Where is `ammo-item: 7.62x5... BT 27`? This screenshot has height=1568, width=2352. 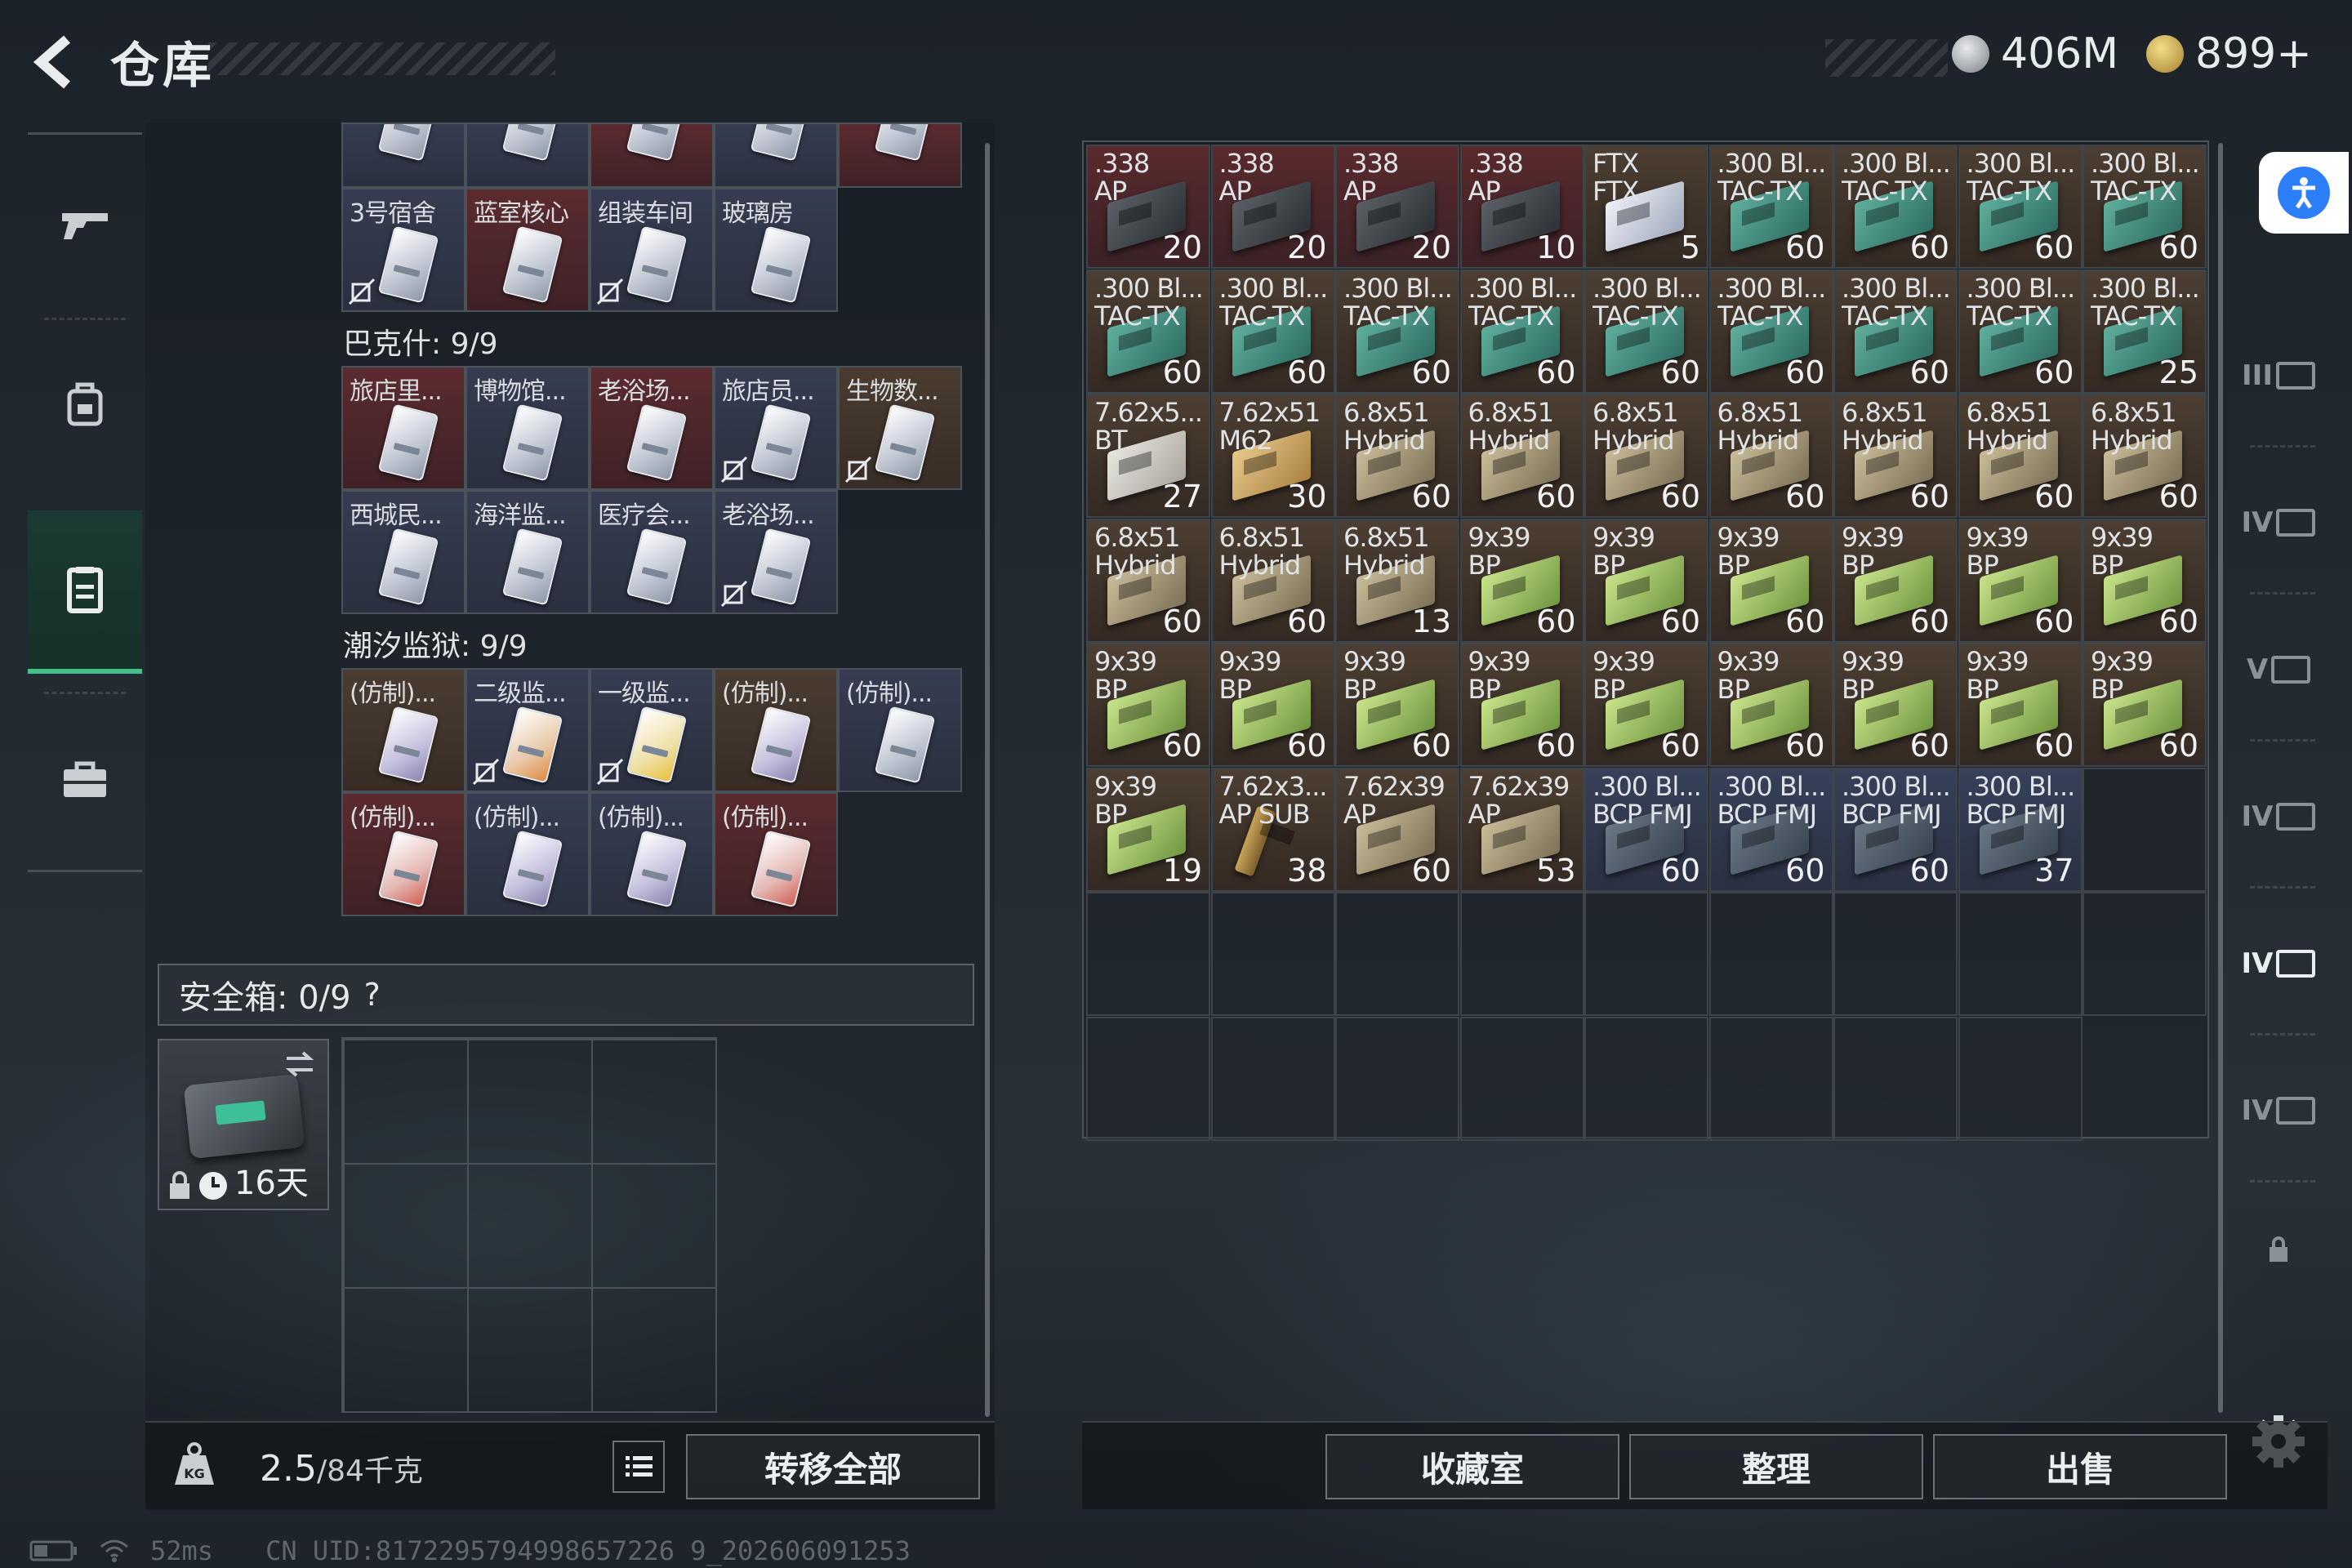
ammo-item: 7.62x5... BT 27 is located at coordinates (1148, 456).